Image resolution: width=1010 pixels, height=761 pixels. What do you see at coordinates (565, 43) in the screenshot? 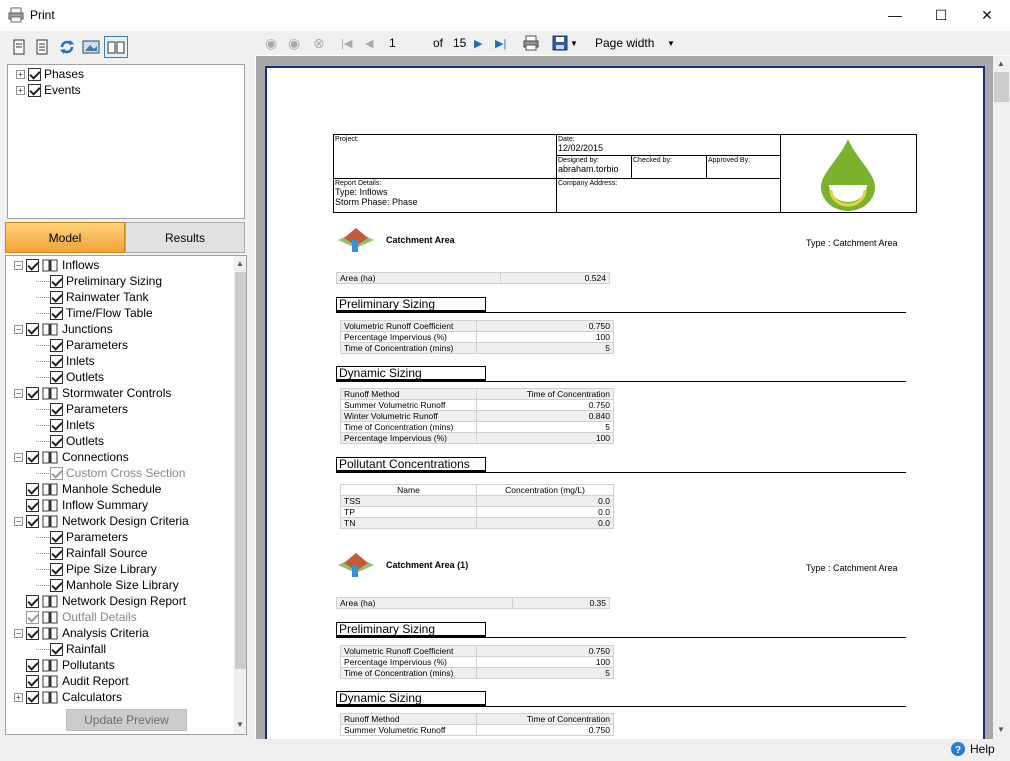
I see `save-icon: ▼` at bounding box center [565, 43].